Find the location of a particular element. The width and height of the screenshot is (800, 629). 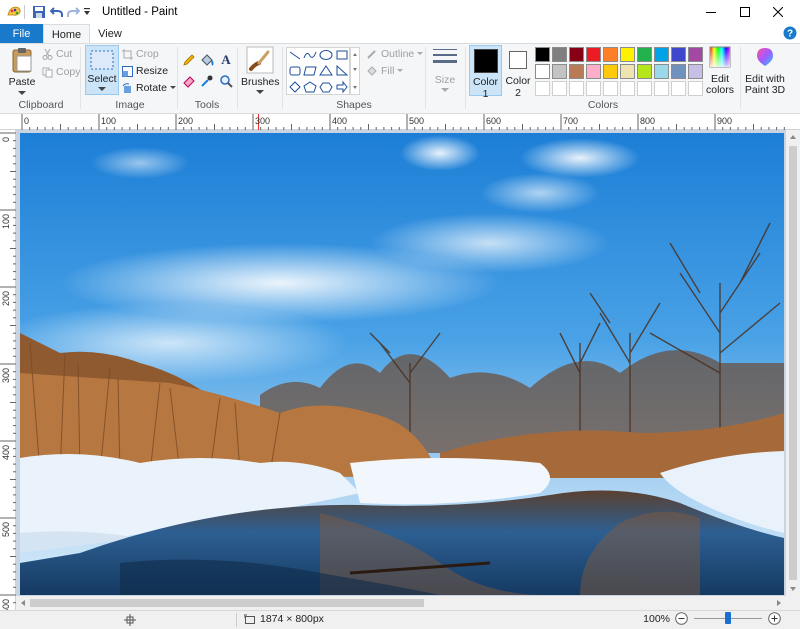

text-tool: A is located at coordinates (226, 59).